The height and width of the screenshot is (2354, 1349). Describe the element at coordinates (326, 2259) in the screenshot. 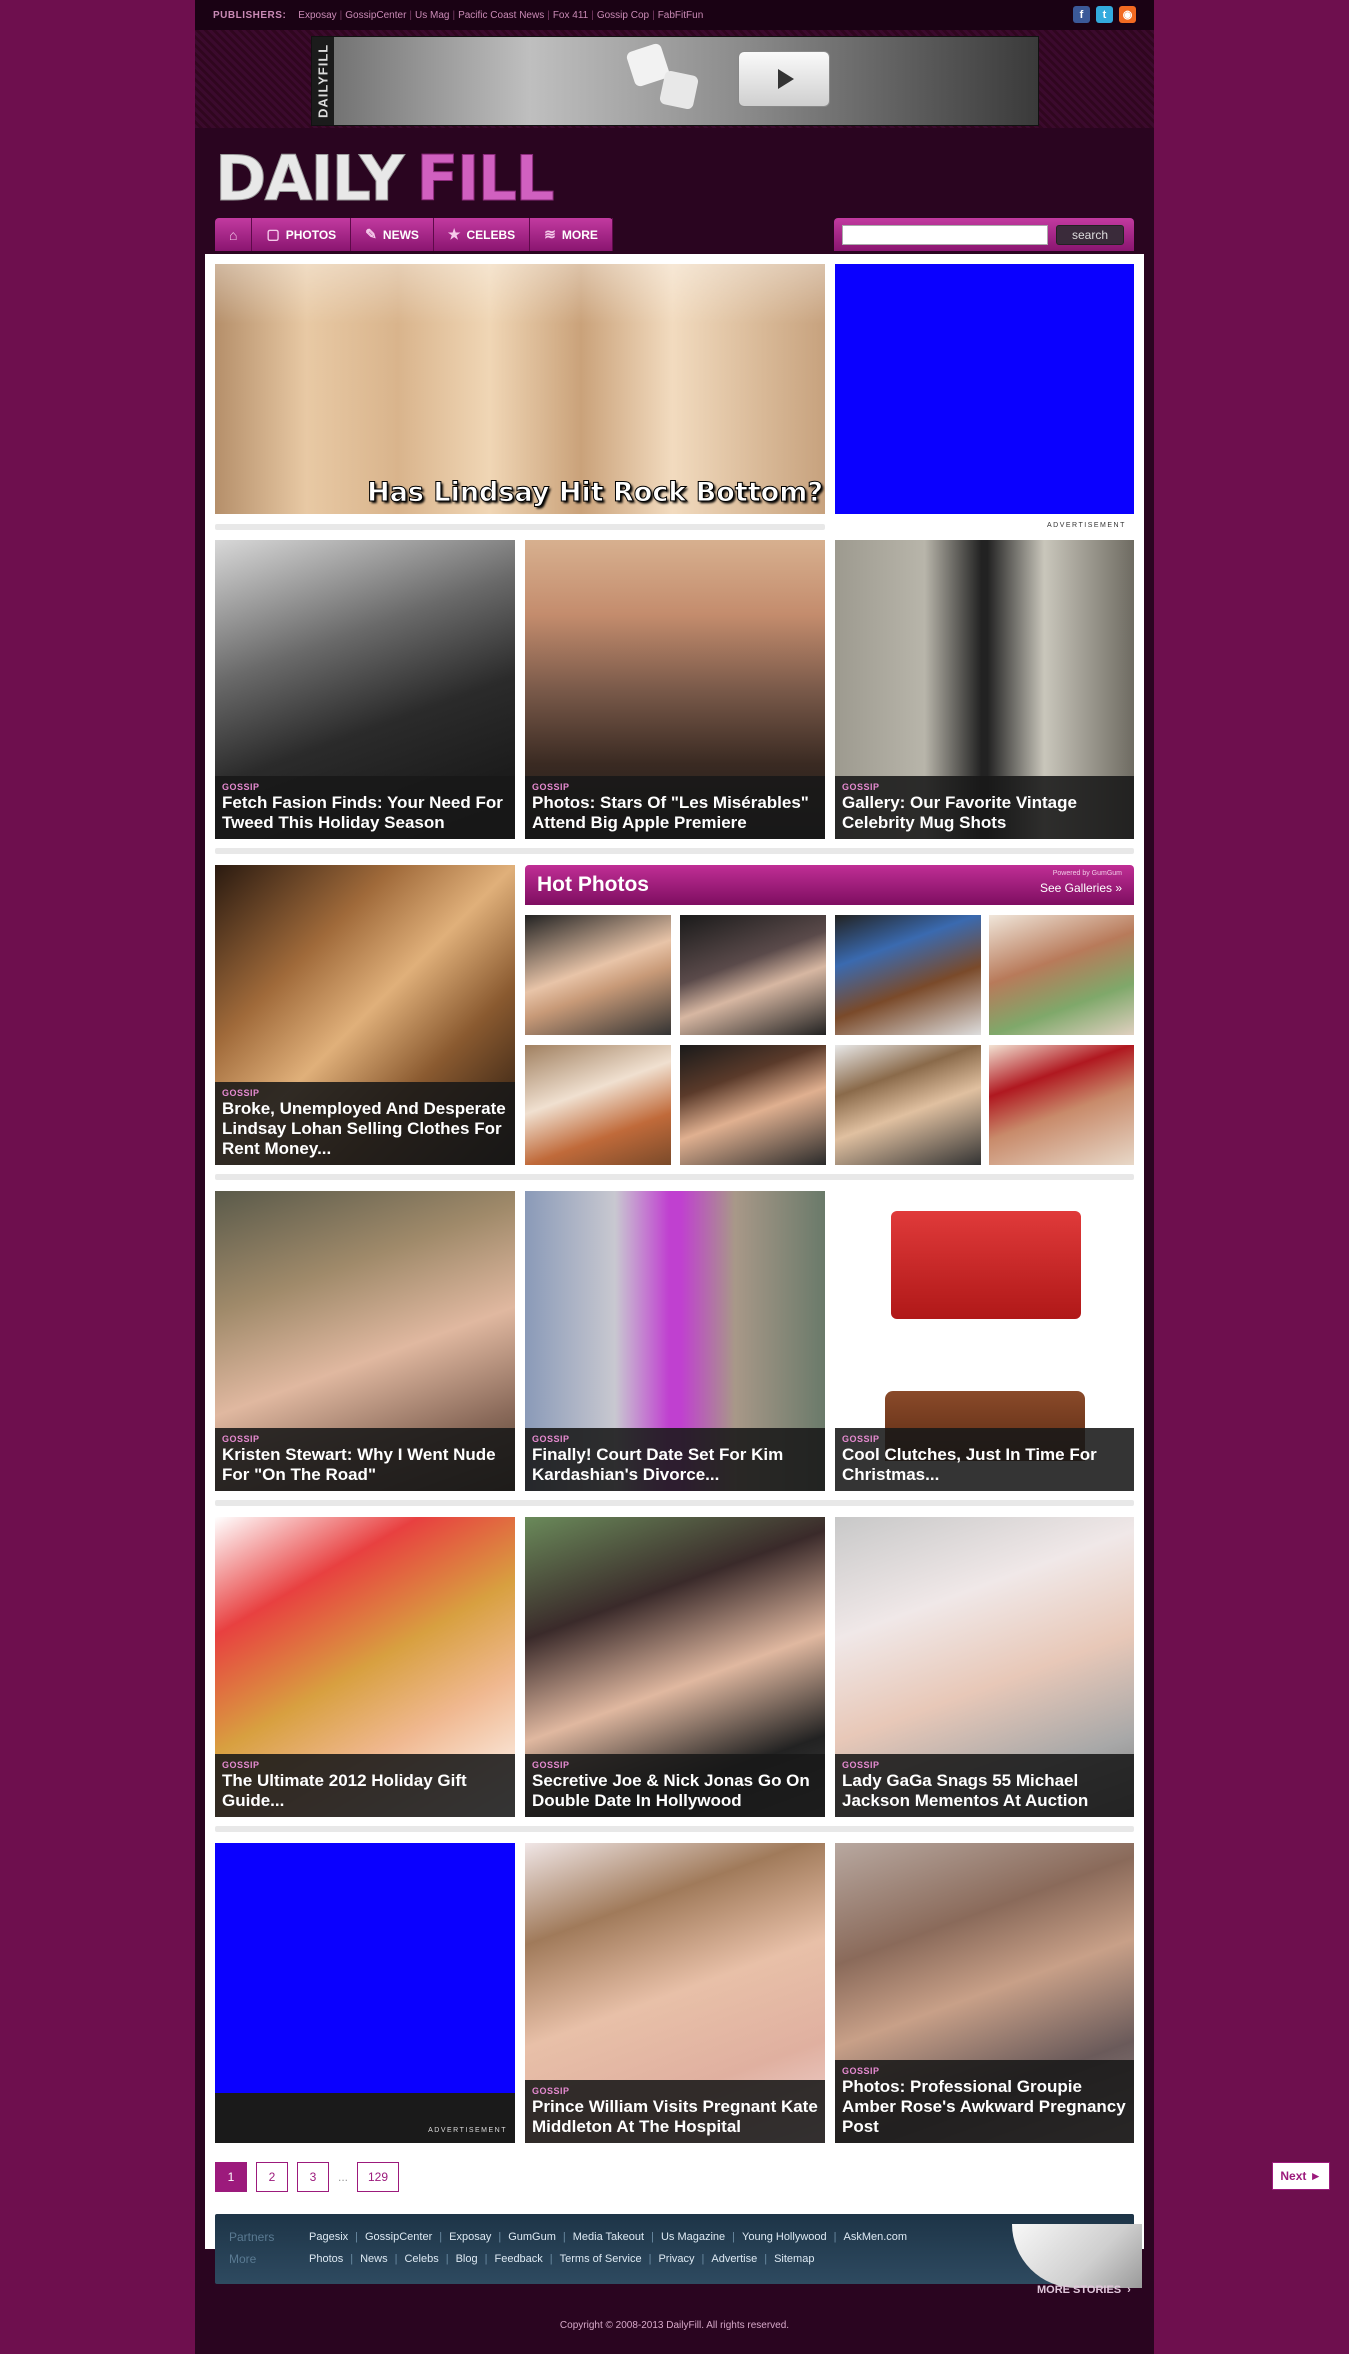

I see `footer-link: Photos` at that location.